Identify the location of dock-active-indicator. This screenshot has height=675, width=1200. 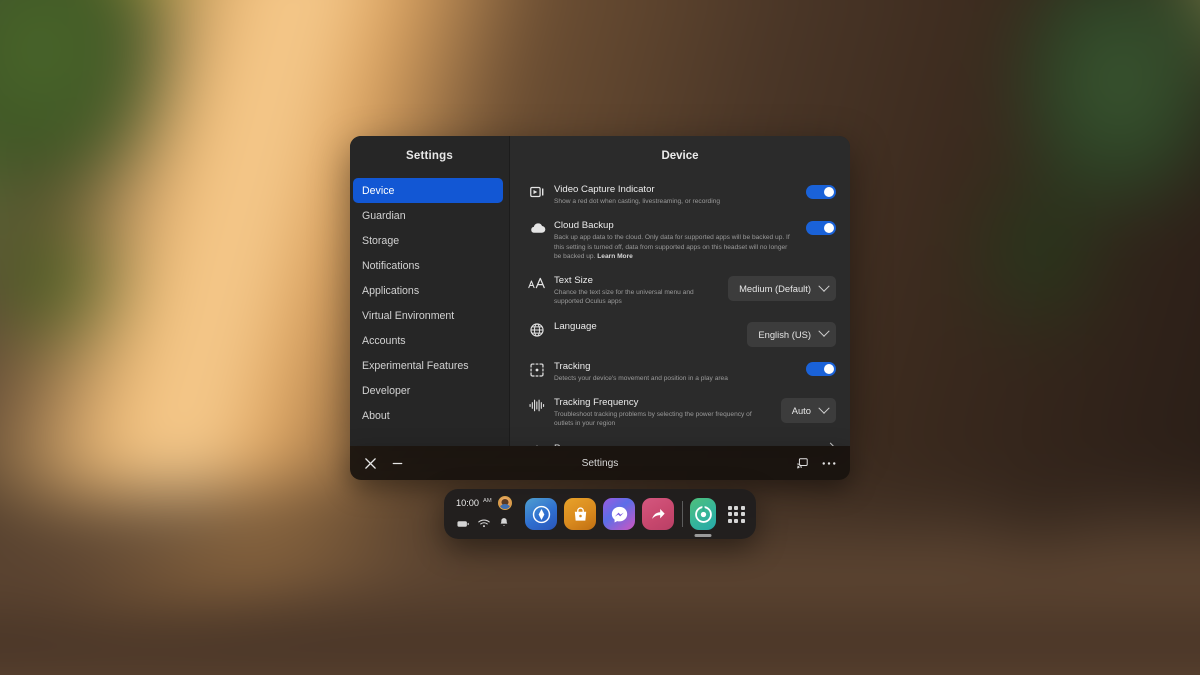
(703, 535).